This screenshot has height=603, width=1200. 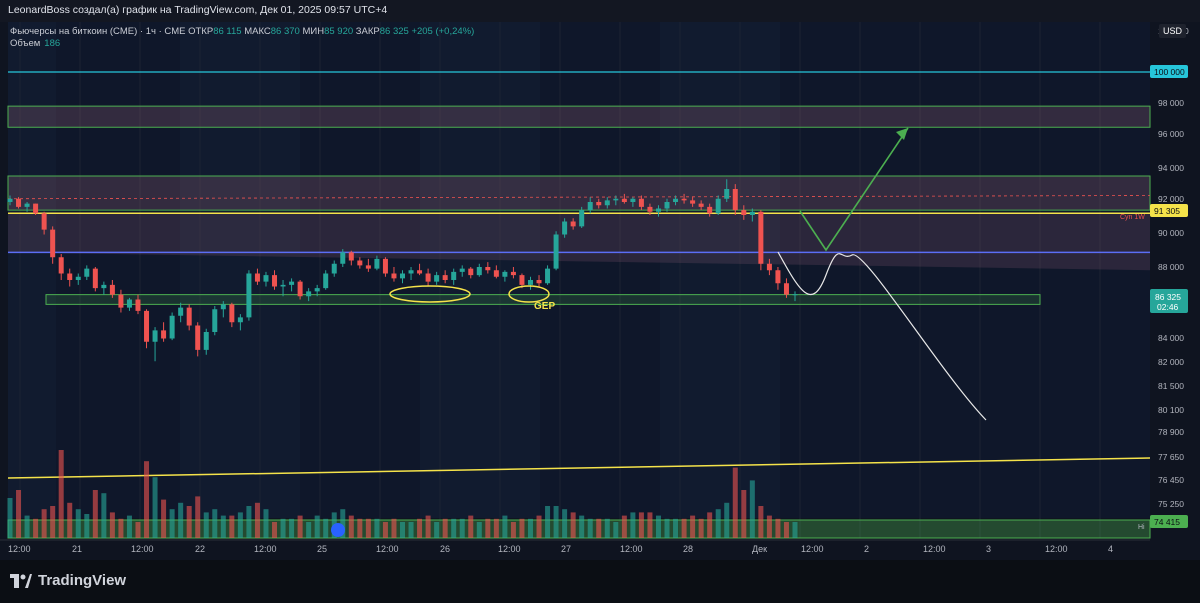 What do you see at coordinates (98, 31) in the screenshot?
I see `symbol-name: Фьючерсы на биткоин (CME) · 1ч · CME` at bounding box center [98, 31].